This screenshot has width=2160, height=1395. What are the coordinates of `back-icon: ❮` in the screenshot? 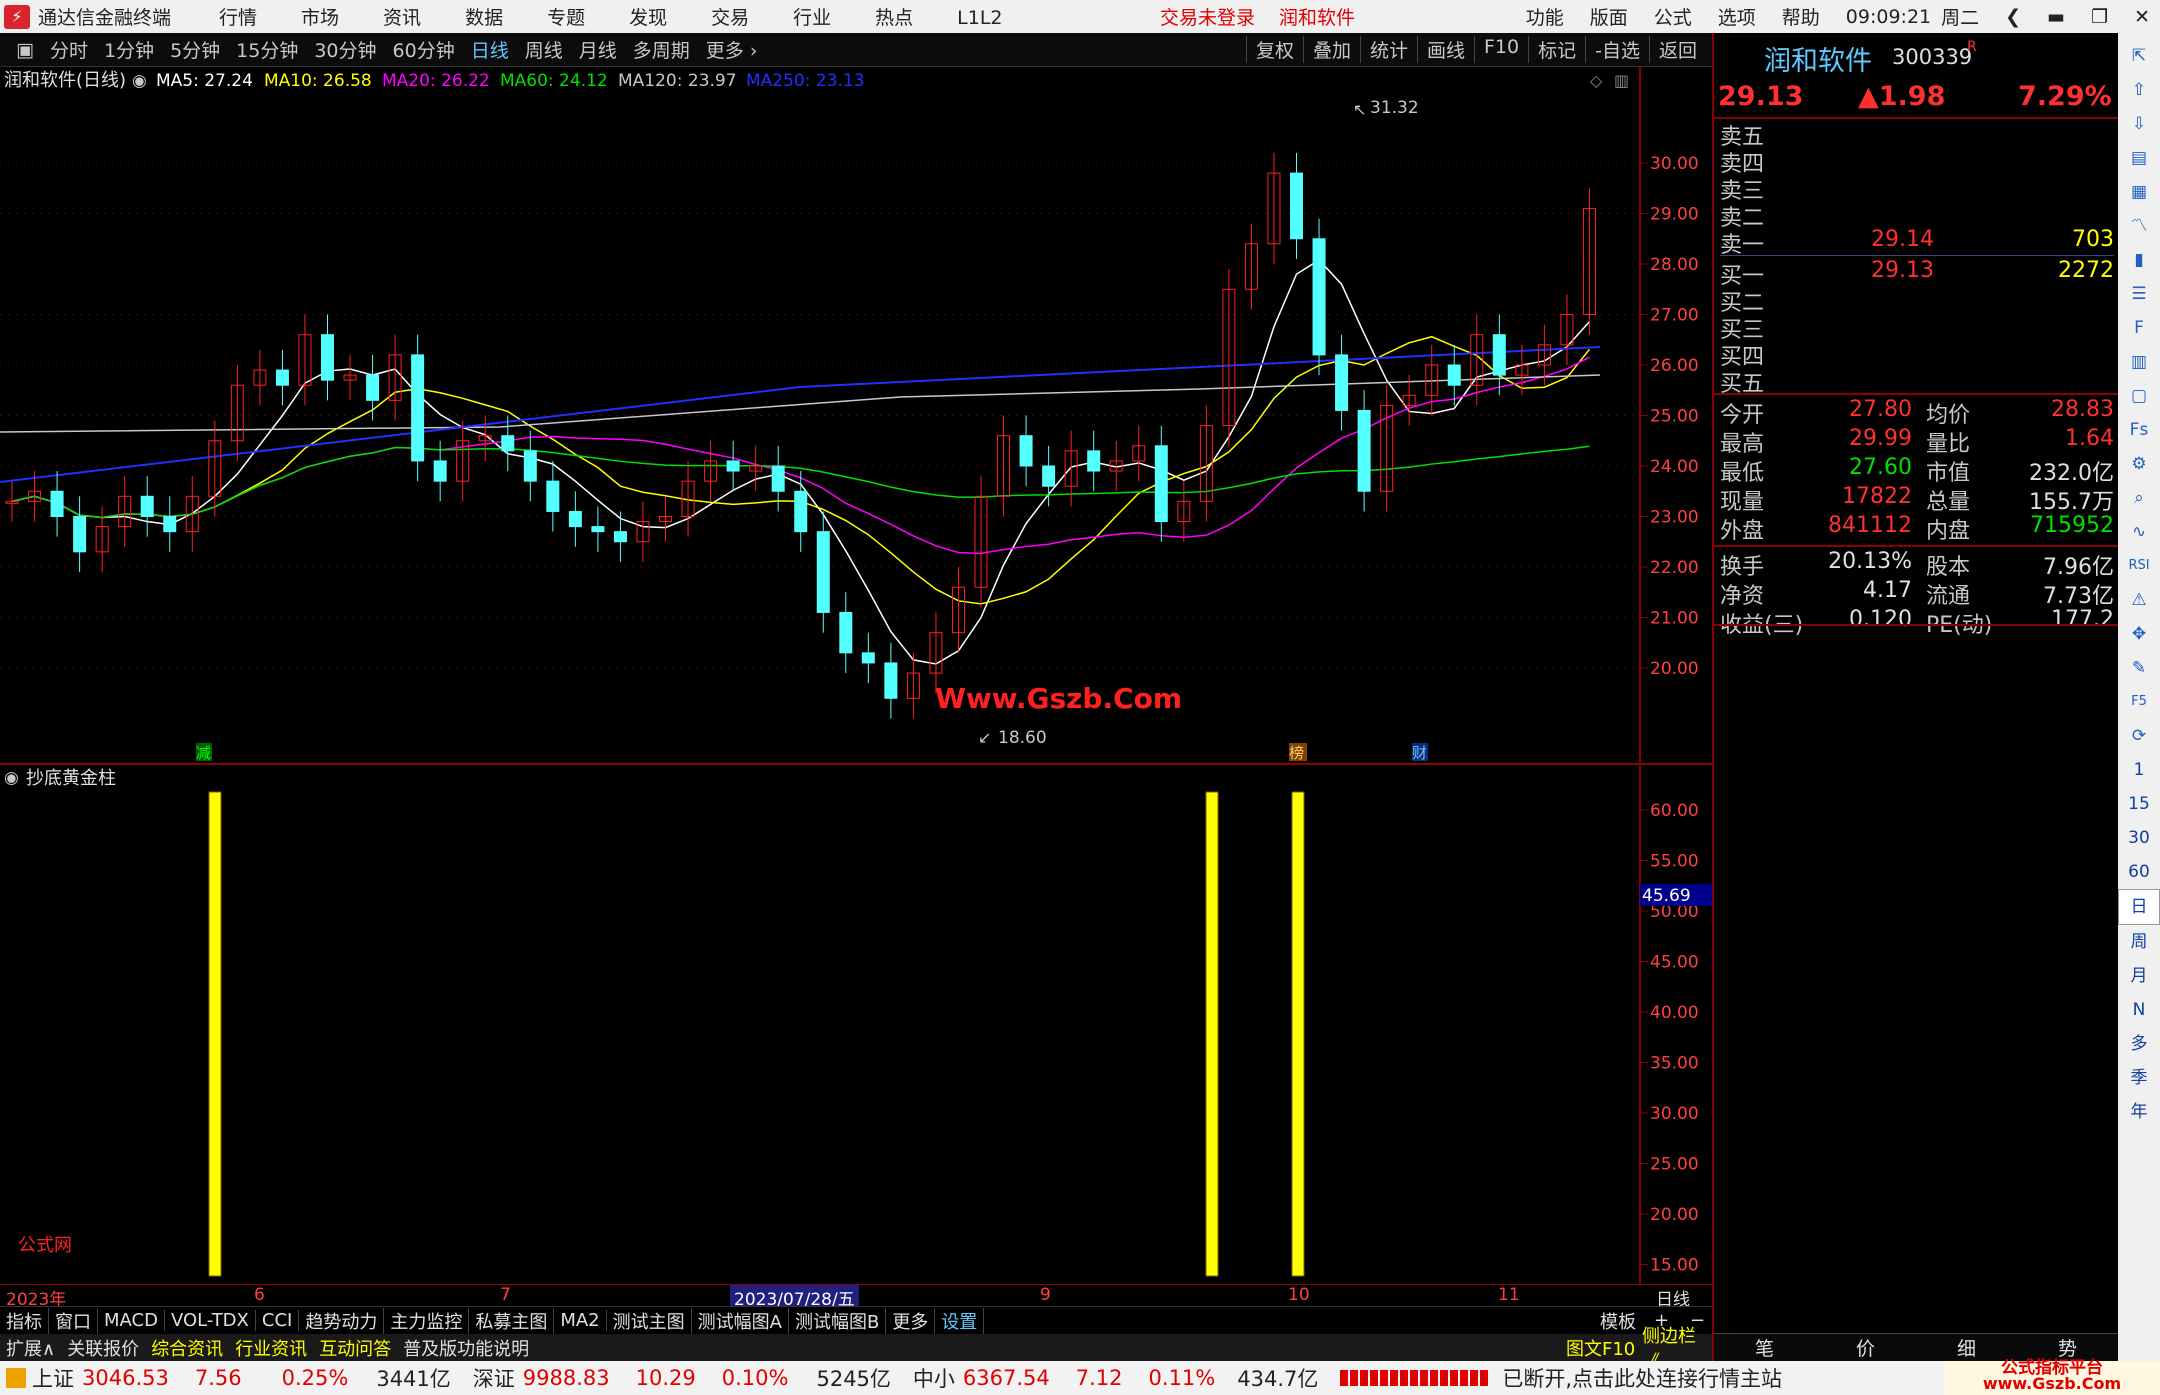 It's located at (2013, 17).